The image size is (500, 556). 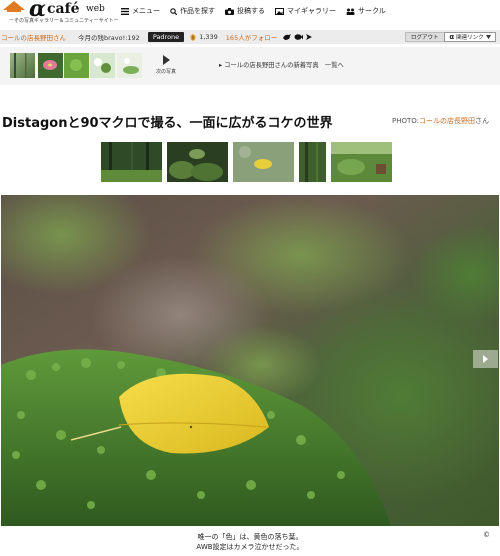 I want to click on nav-search: 作品を探す, so click(x=192, y=11).